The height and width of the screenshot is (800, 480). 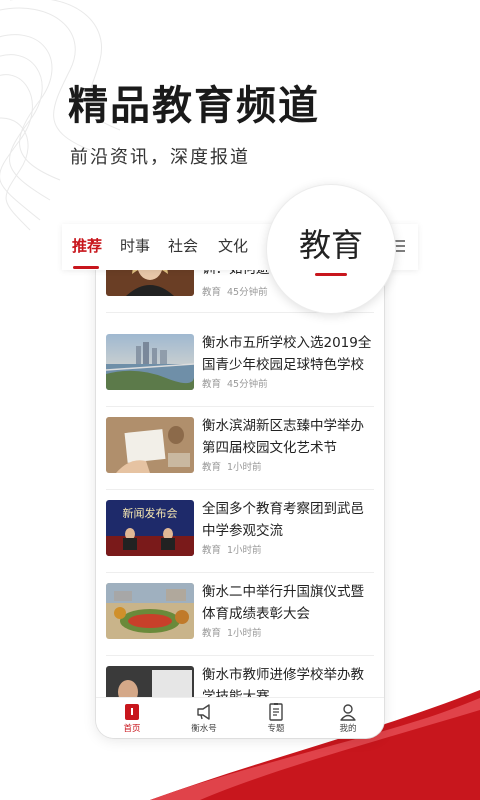 What do you see at coordinates (204, 729) in the screenshot?
I see `nav-label: 衡水号` at bounding box center [204, 729].